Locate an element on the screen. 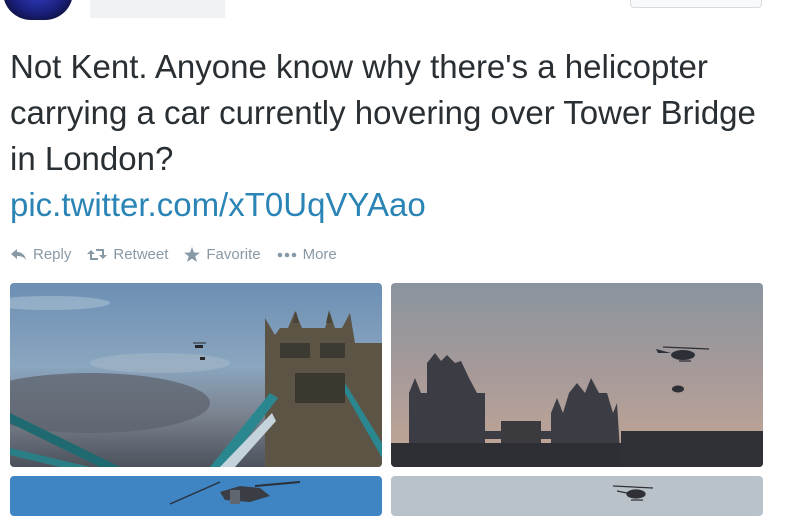 This screenshot has width=800, height=516. favorite-label: Favorite is located at coordinates (233, 254).